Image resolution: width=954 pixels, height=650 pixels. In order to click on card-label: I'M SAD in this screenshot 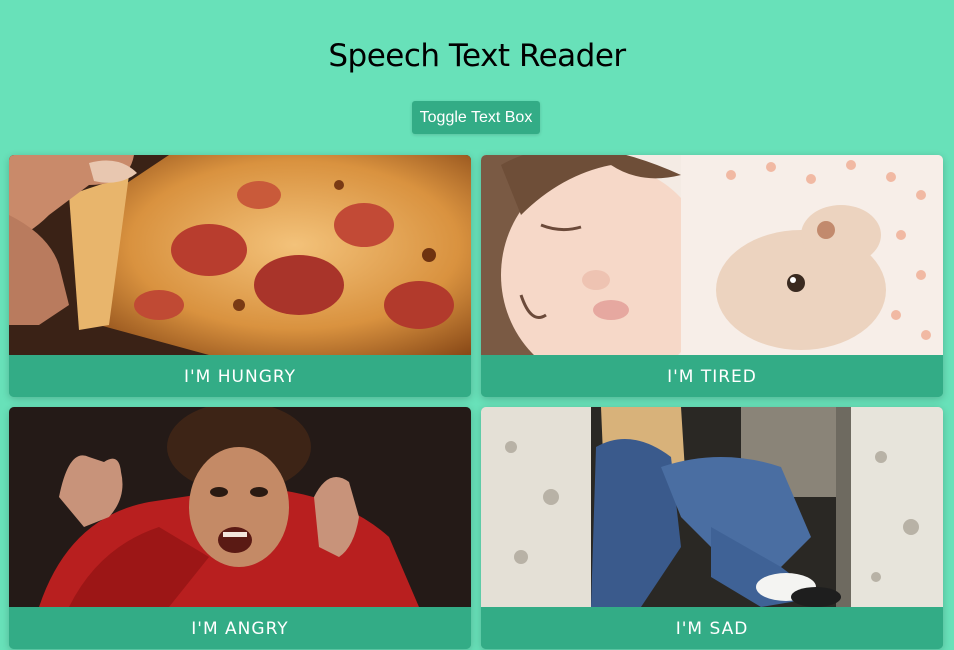, I will do `click(712, 628)`.